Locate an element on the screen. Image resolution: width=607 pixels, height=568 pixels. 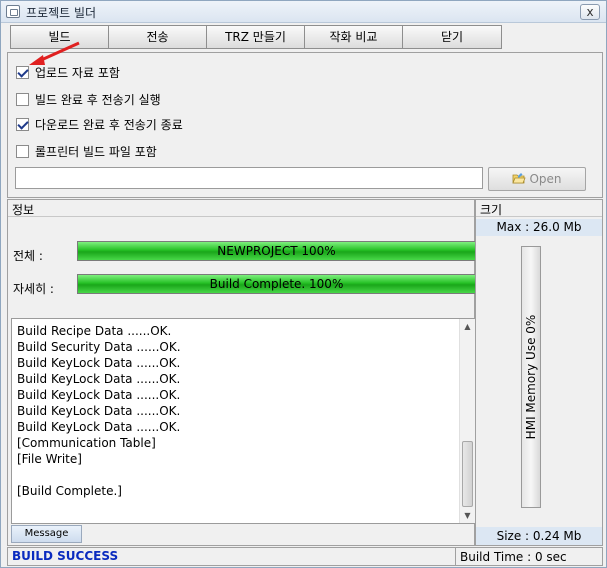
max-size: Max : 26.0 Mb is located at coordinates (539, 227).